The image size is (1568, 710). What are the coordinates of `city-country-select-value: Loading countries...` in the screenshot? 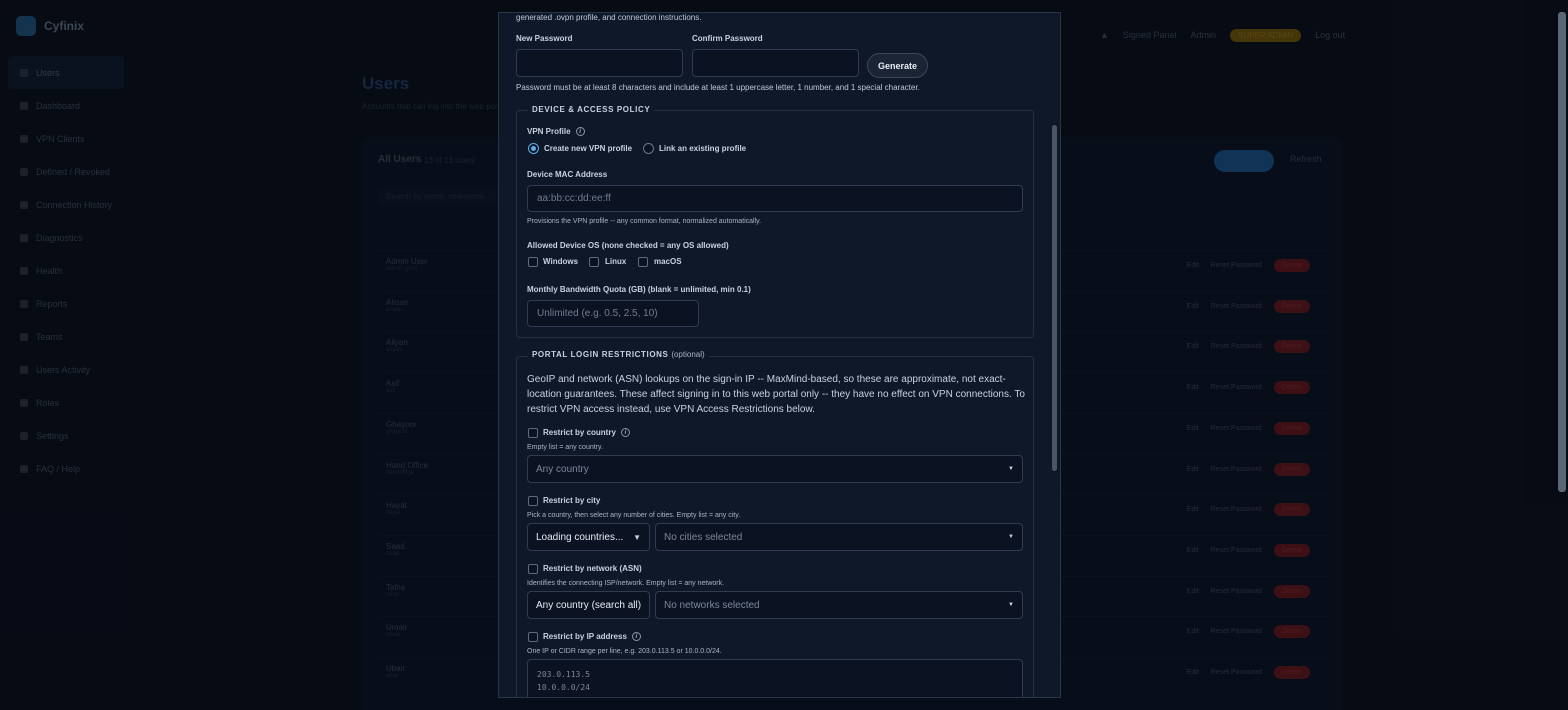 It's located at (580, 537).